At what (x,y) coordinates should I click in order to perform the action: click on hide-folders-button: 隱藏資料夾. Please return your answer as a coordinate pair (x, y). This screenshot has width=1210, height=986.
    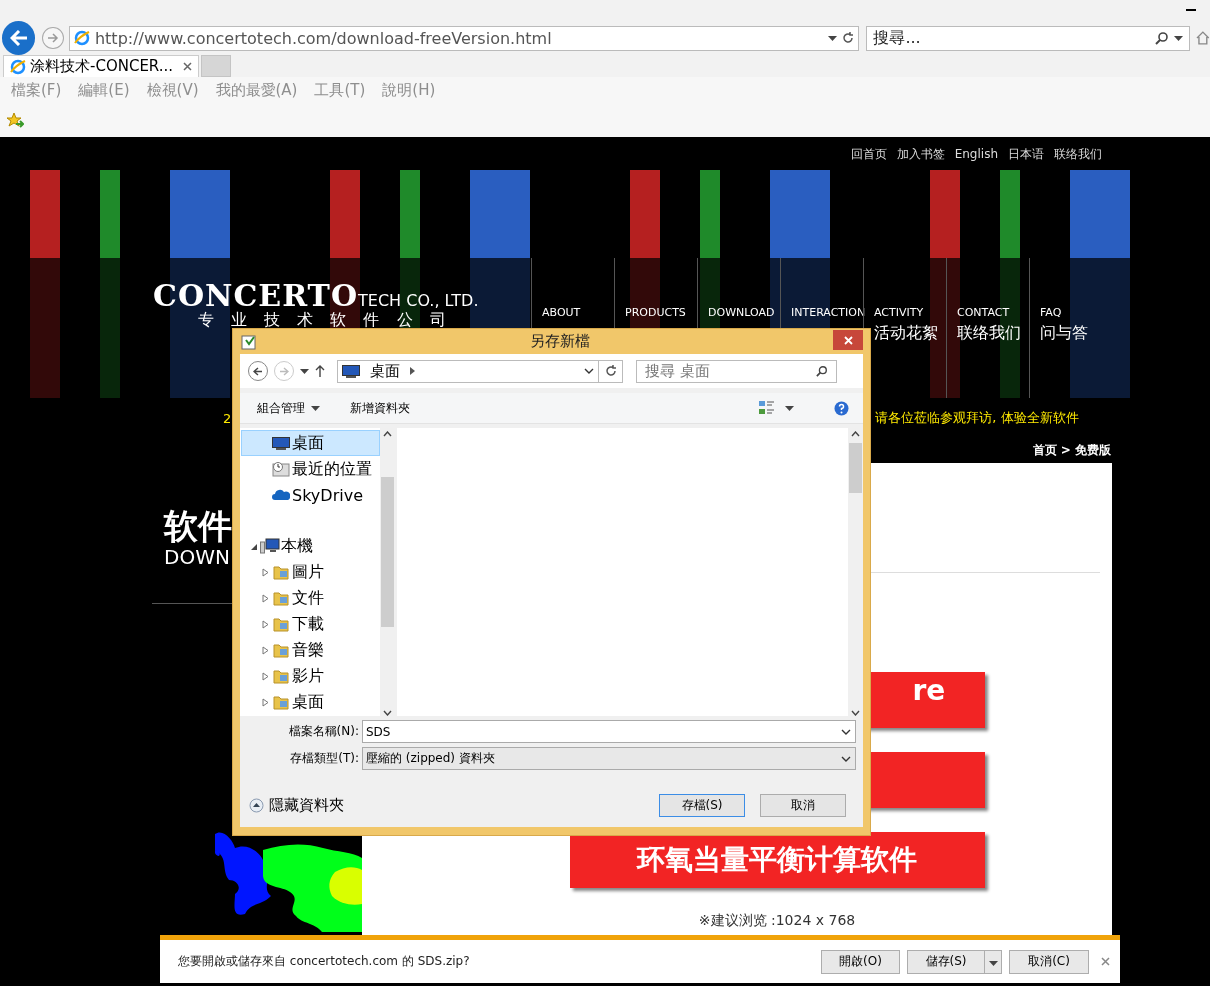
    Looking at the image, I should click on (296, 805).